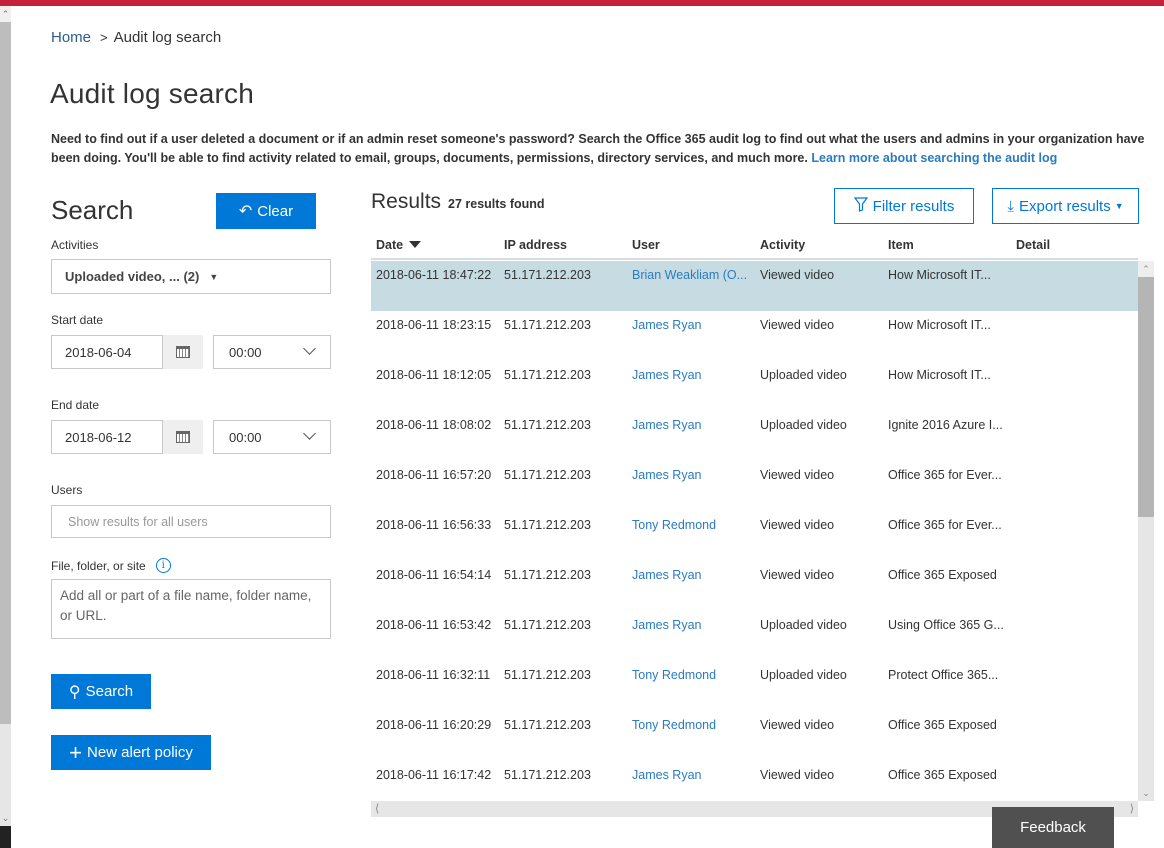  What do you see at coordinates (272, 437) in the screenshot?
I see `end-time-dropdown: 00:00` at bounding box center [272, 437].